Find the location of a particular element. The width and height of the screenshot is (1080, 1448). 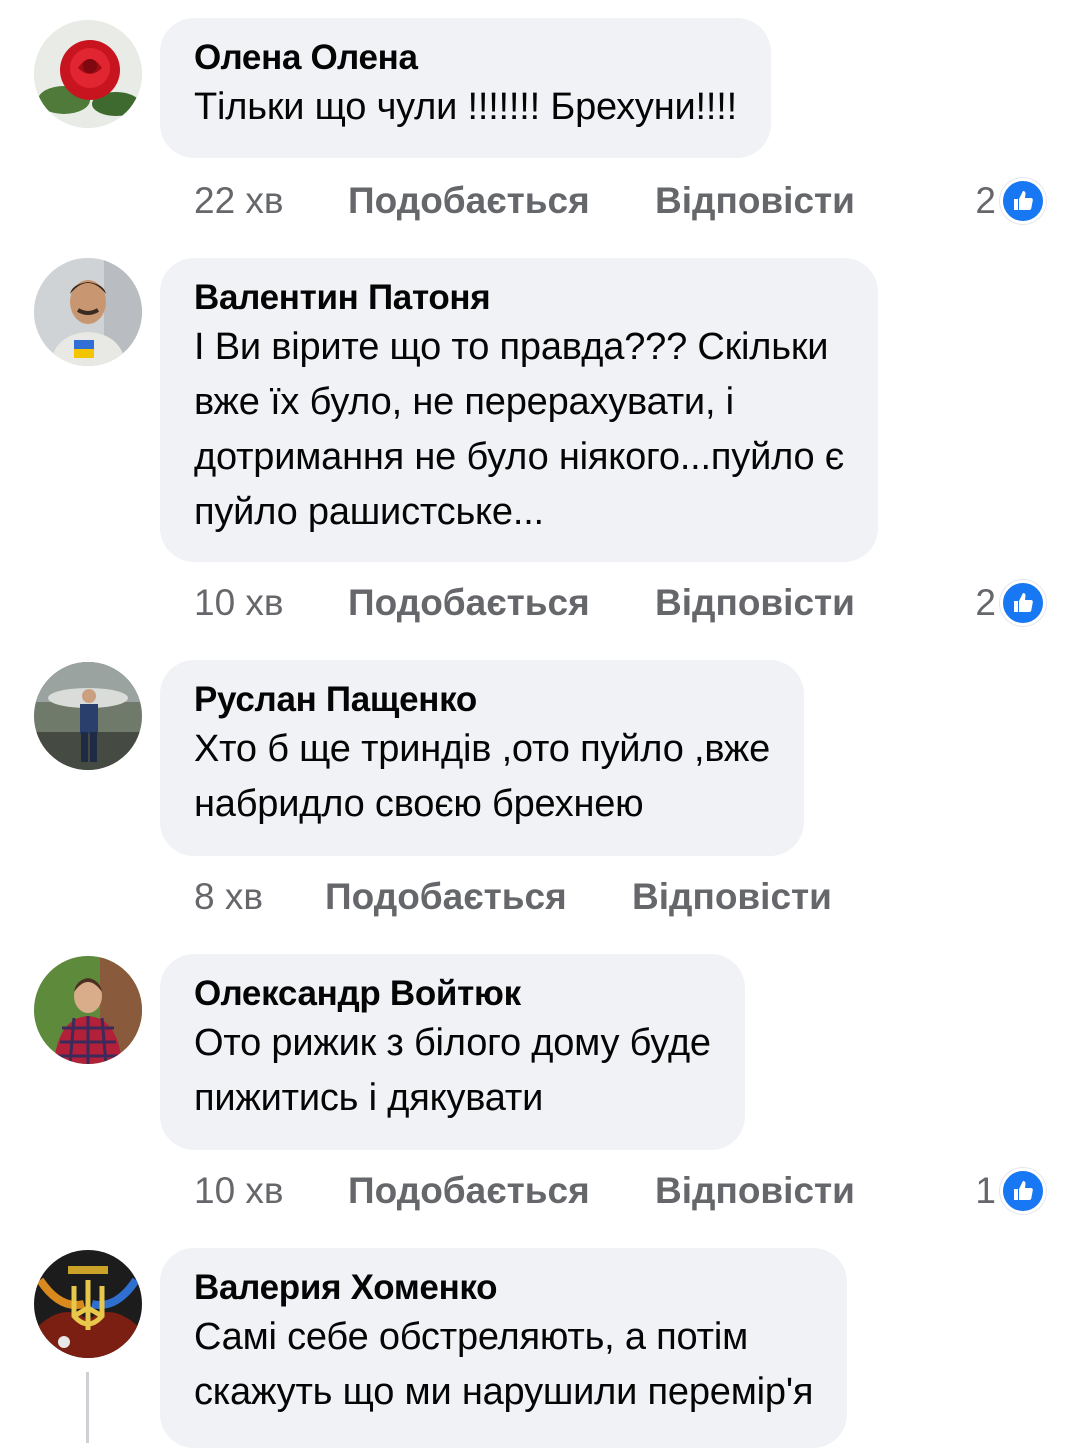

man-outdoor-avatar-icon is located at coordinates (88, 716).